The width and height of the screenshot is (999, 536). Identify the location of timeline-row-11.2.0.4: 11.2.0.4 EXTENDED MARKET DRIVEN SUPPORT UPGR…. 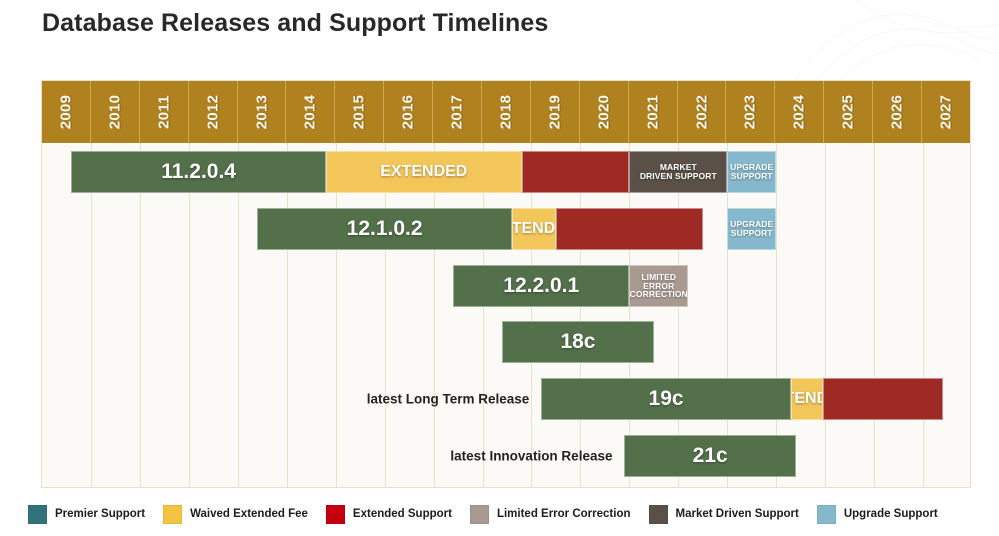
(506, 172).